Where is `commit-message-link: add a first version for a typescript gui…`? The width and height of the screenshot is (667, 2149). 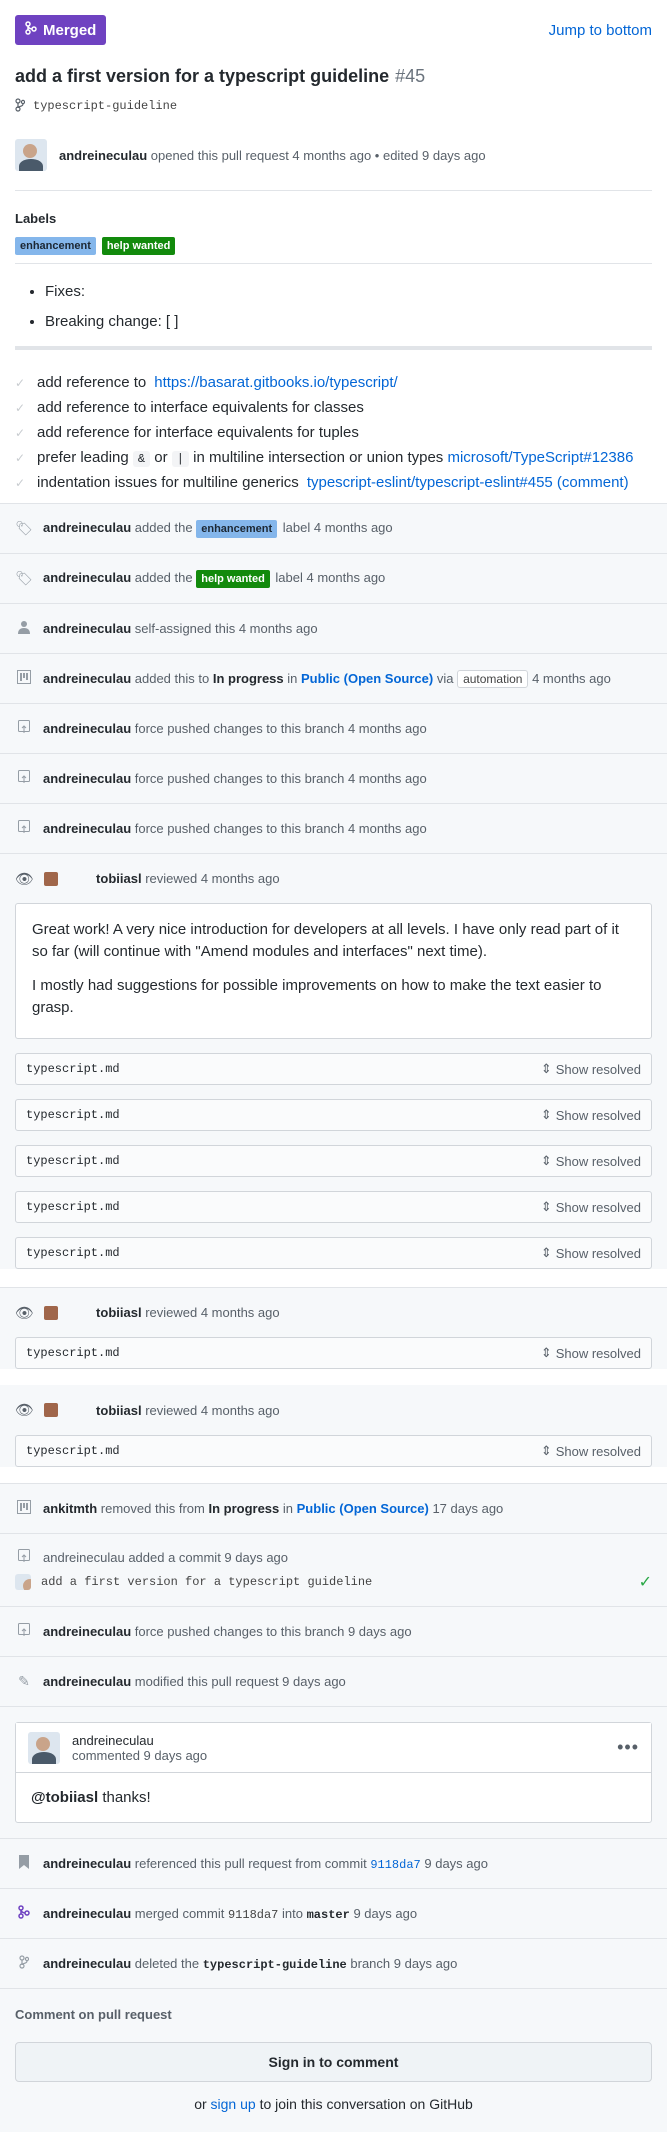
commit-message-link: add a first version for a typescript gui… is located at coordinates (206, 1582).